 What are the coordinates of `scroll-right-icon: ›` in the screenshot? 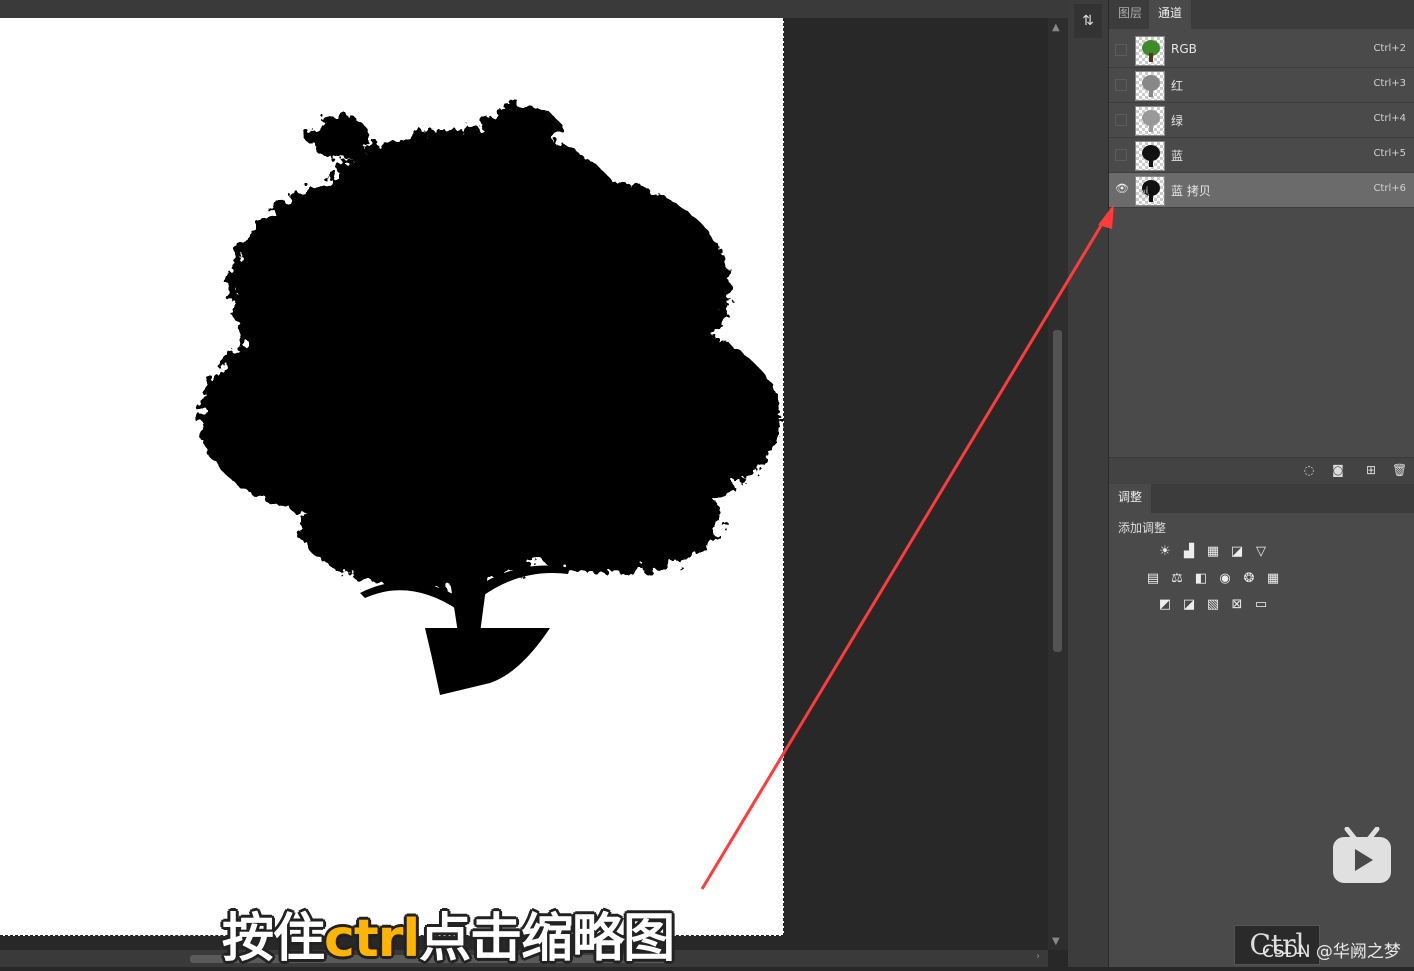 It's located at (1038, 956).